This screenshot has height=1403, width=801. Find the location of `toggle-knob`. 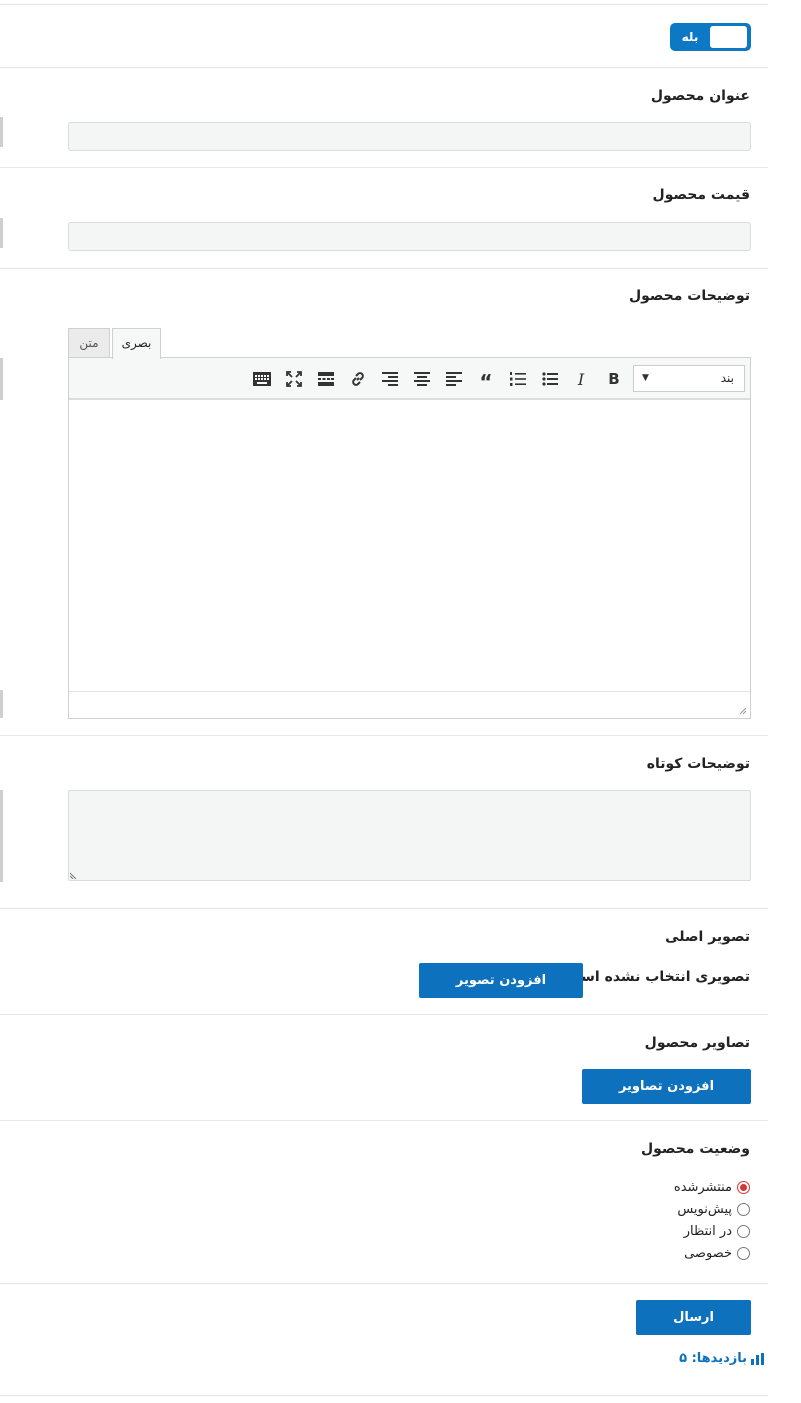

toggle-knob is located at coordinates (728, 37).